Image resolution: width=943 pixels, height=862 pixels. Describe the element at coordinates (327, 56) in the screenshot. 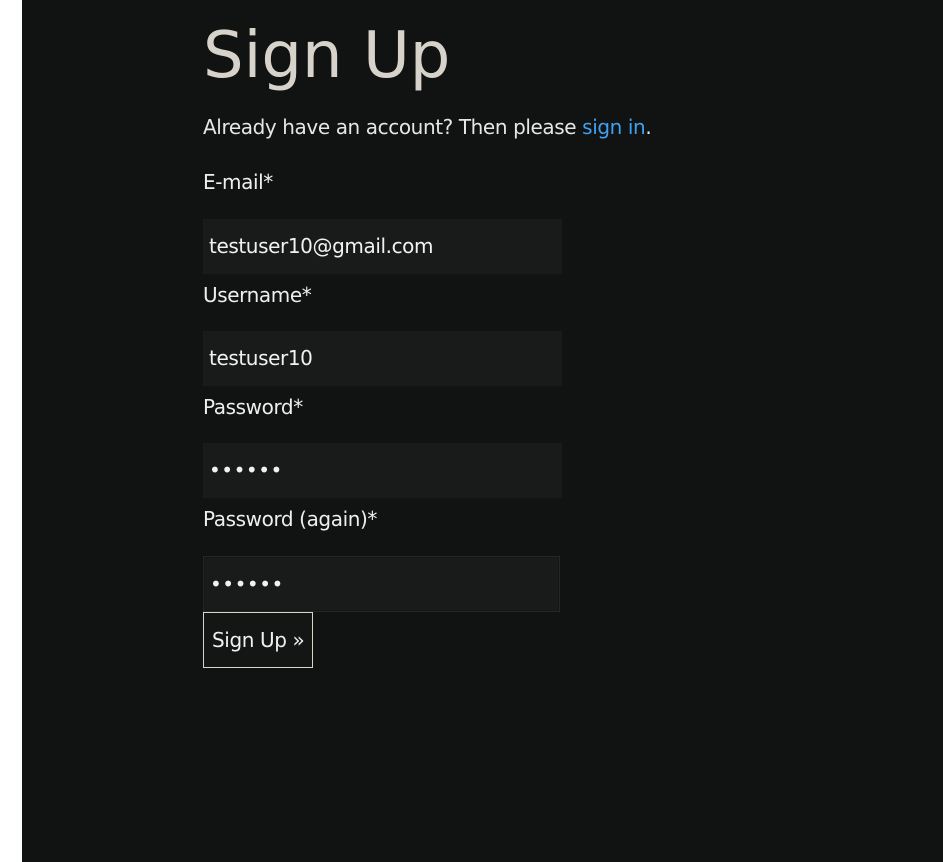

I see `page-title: Sign Up` at that location.